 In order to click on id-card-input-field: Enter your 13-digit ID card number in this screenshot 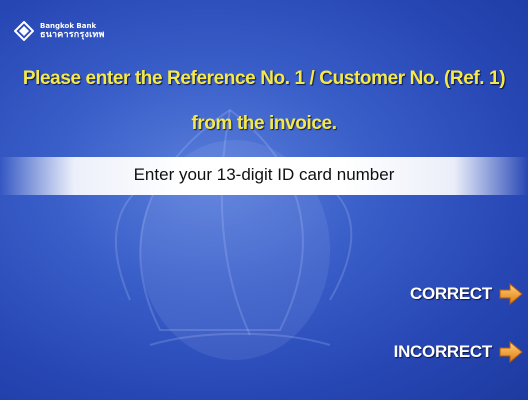, I will do `click(264, 175)`.